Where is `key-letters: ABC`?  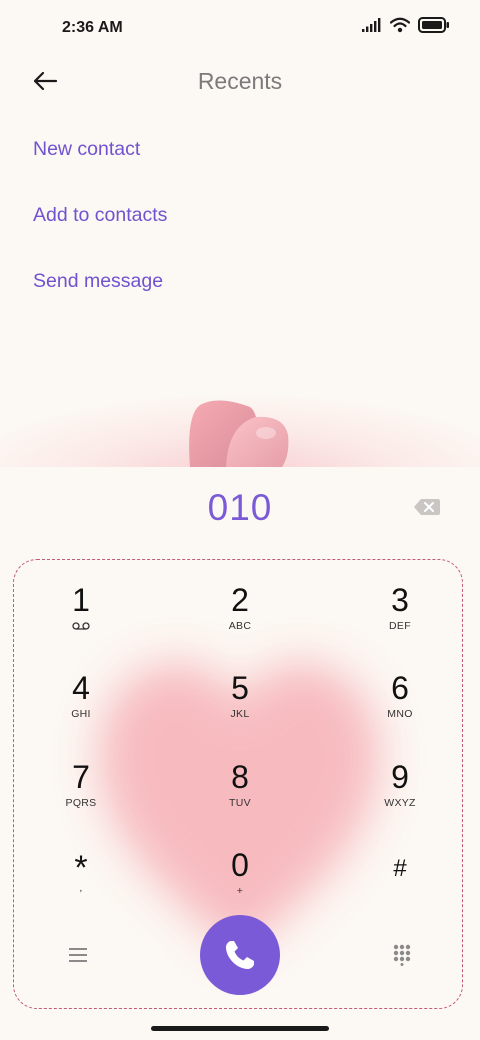 key-letters: ABC is located at coordinates (240, 626).